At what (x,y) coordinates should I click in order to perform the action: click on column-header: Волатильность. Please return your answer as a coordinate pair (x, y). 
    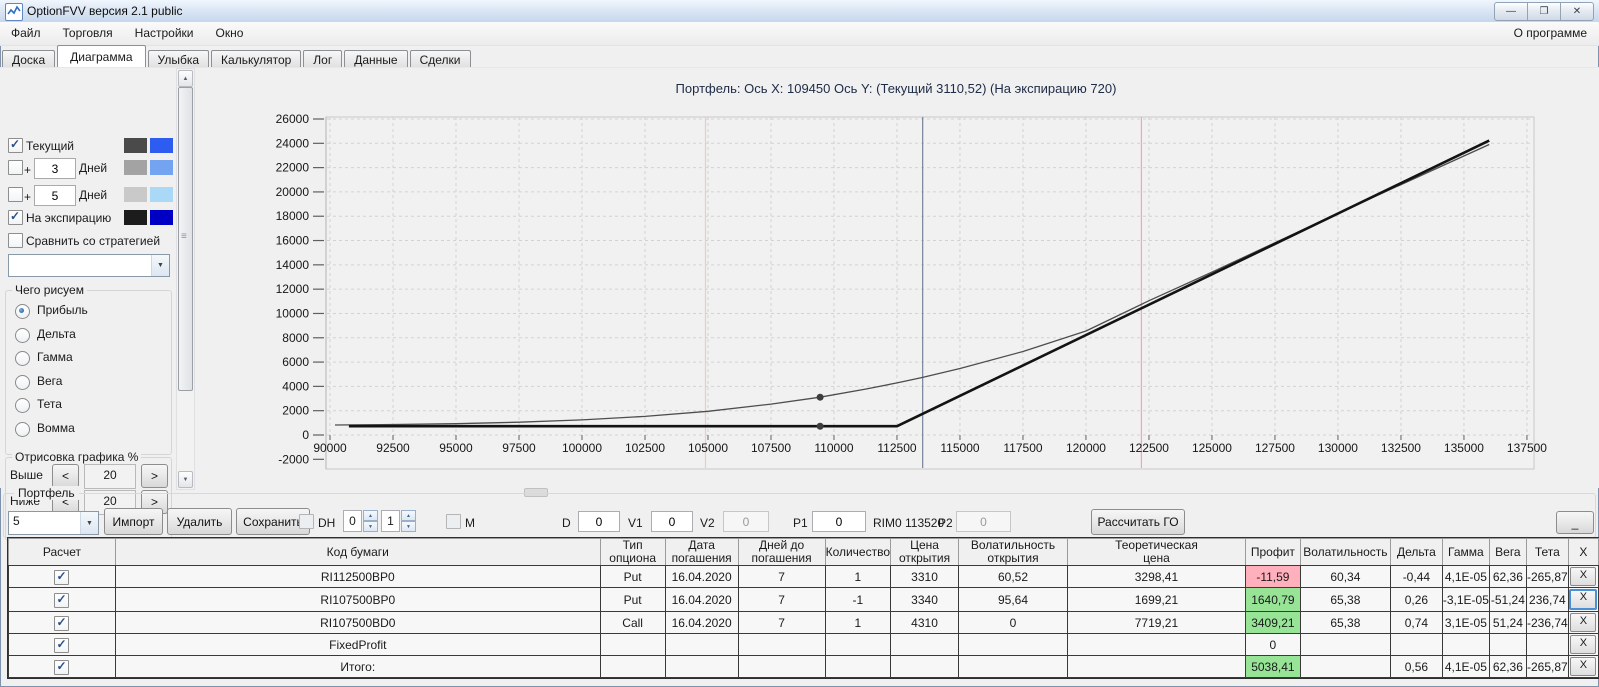
    Looking at the image, I should click on (1345, 552).